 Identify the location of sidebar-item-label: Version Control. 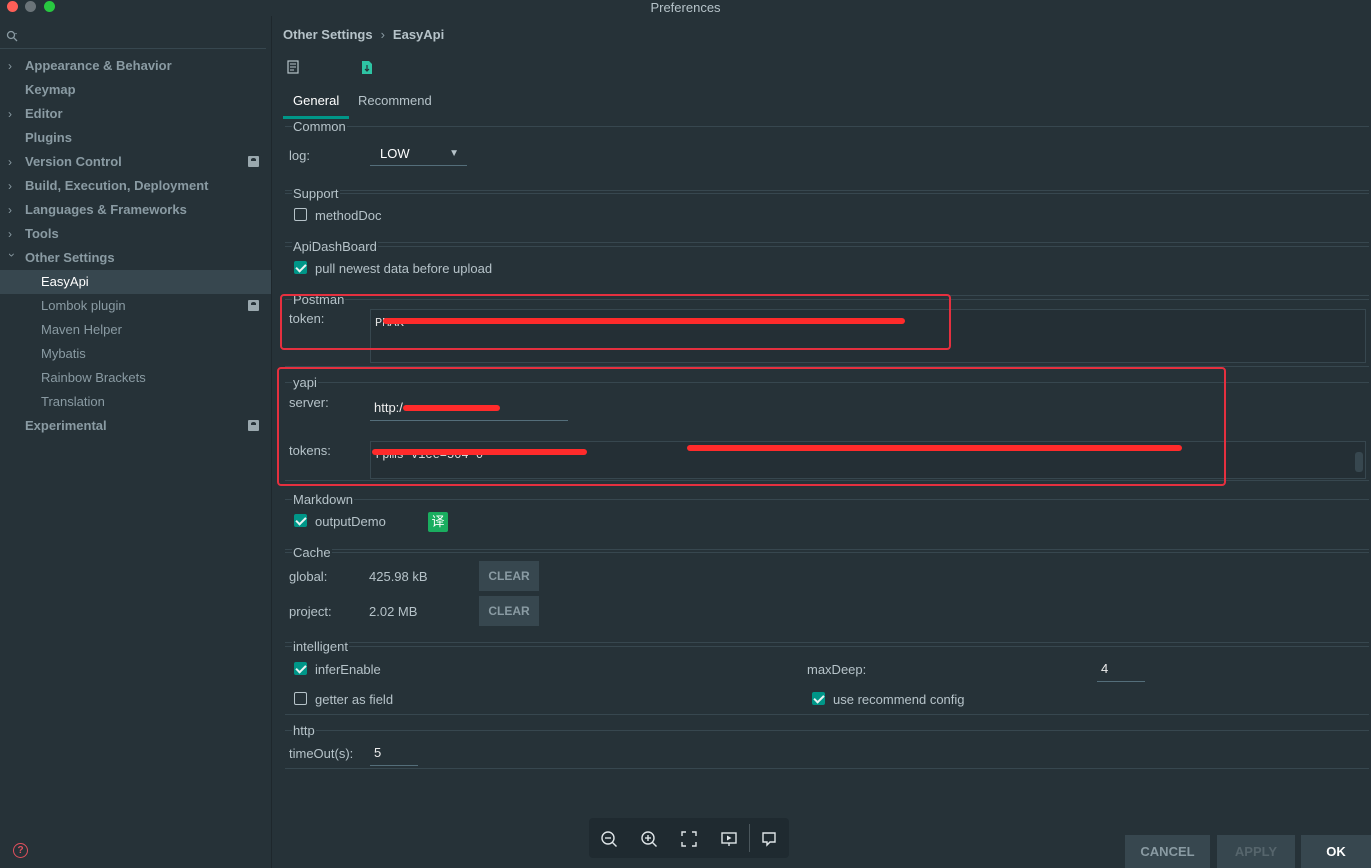
(73, 161).